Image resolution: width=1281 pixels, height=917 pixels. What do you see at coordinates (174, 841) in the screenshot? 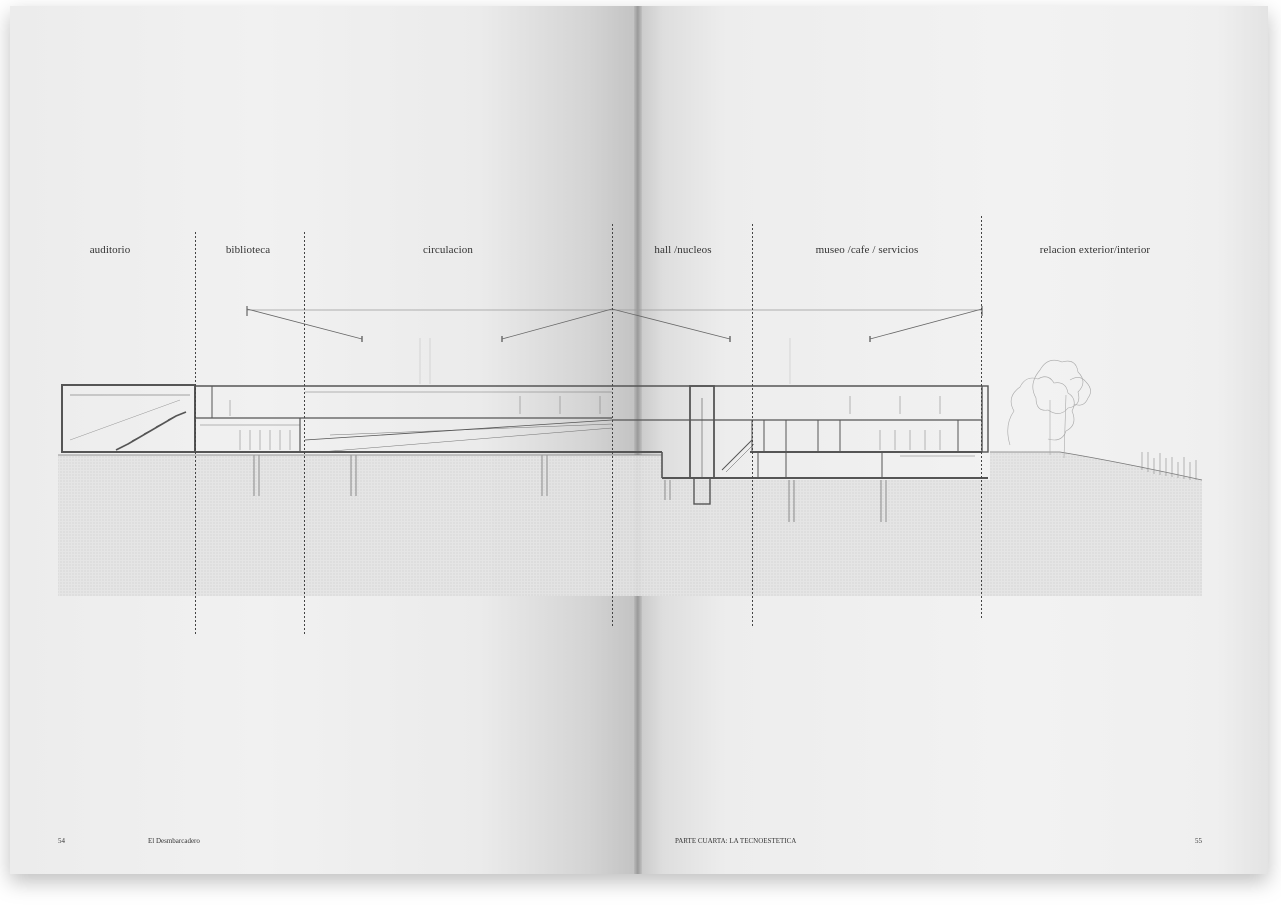
I see `left-running-title: El Desmbarcadero` at bounding box center [174, 841].